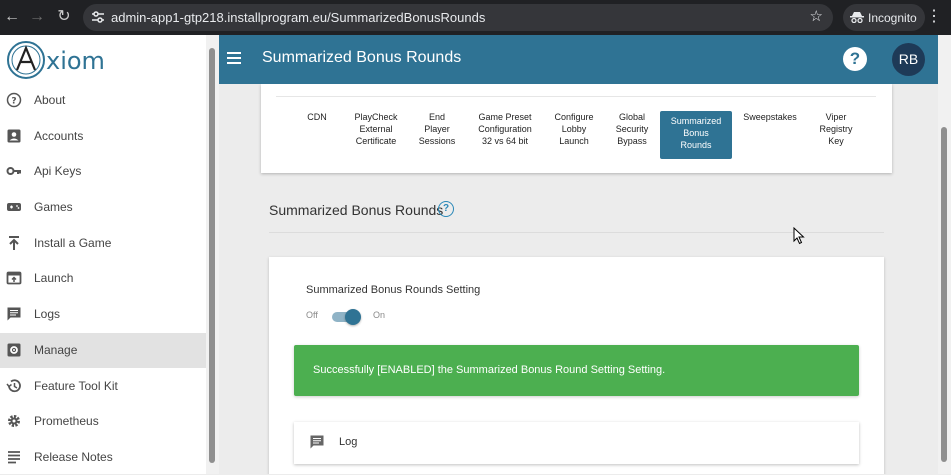 The height and width of the screenshot is (475, 951). Describe the element at coordinates (14, 350) in the screenshot. I see `gear-box-icon` at that location.